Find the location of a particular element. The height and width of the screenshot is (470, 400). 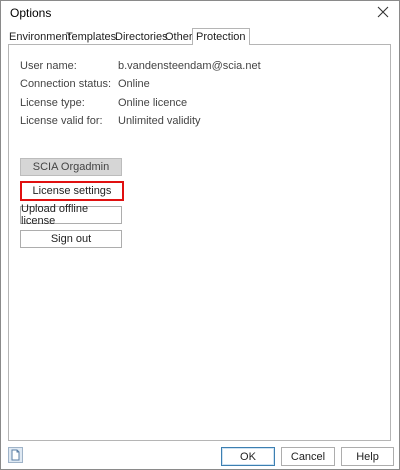

tab-environment: Environment is located at coordinates (40, 37).